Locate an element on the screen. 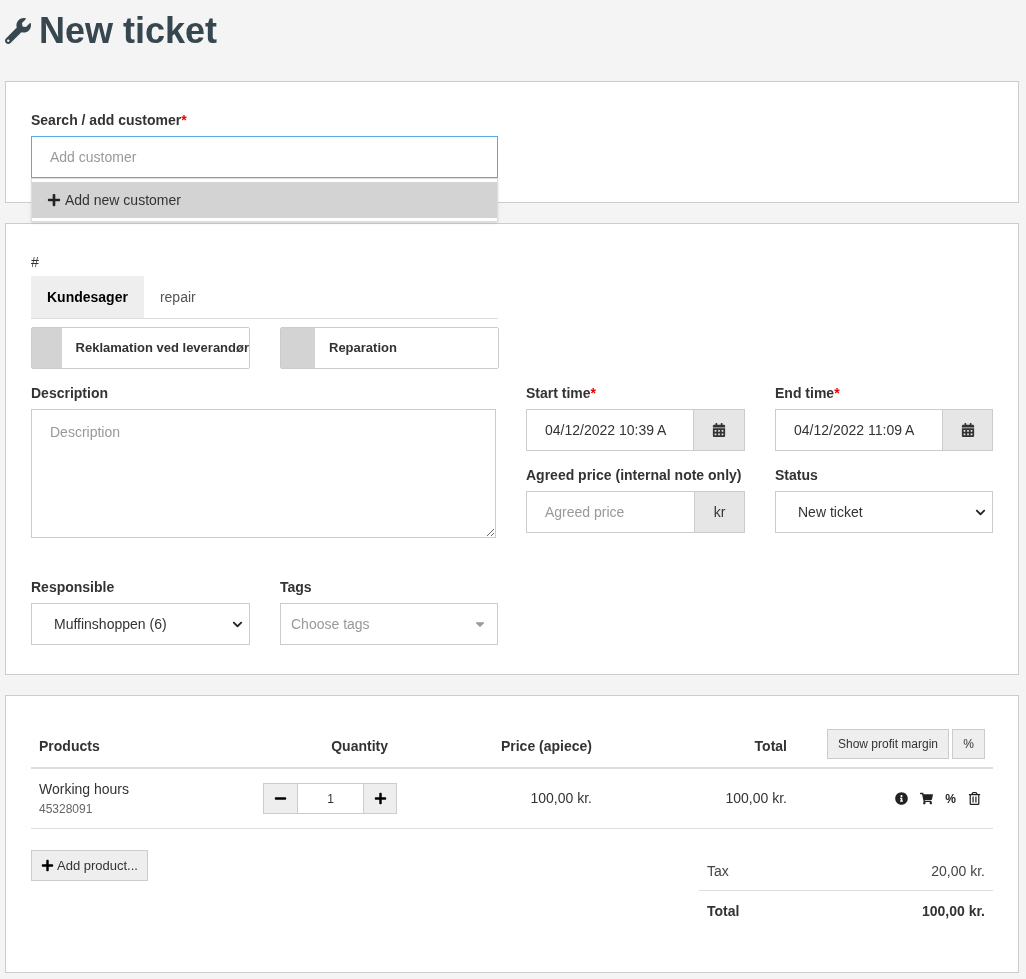 This screenshot has width=1026, height=979. tags-label: Tags is located at coordinates (296, 587).